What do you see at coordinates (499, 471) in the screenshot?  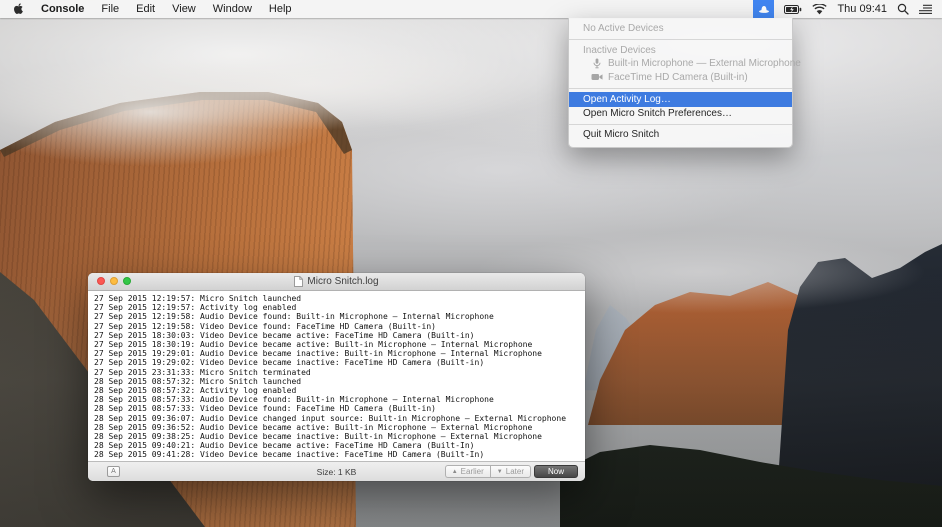 I see `down-arrow-icon: ▼` at bounding box center [499, 471].